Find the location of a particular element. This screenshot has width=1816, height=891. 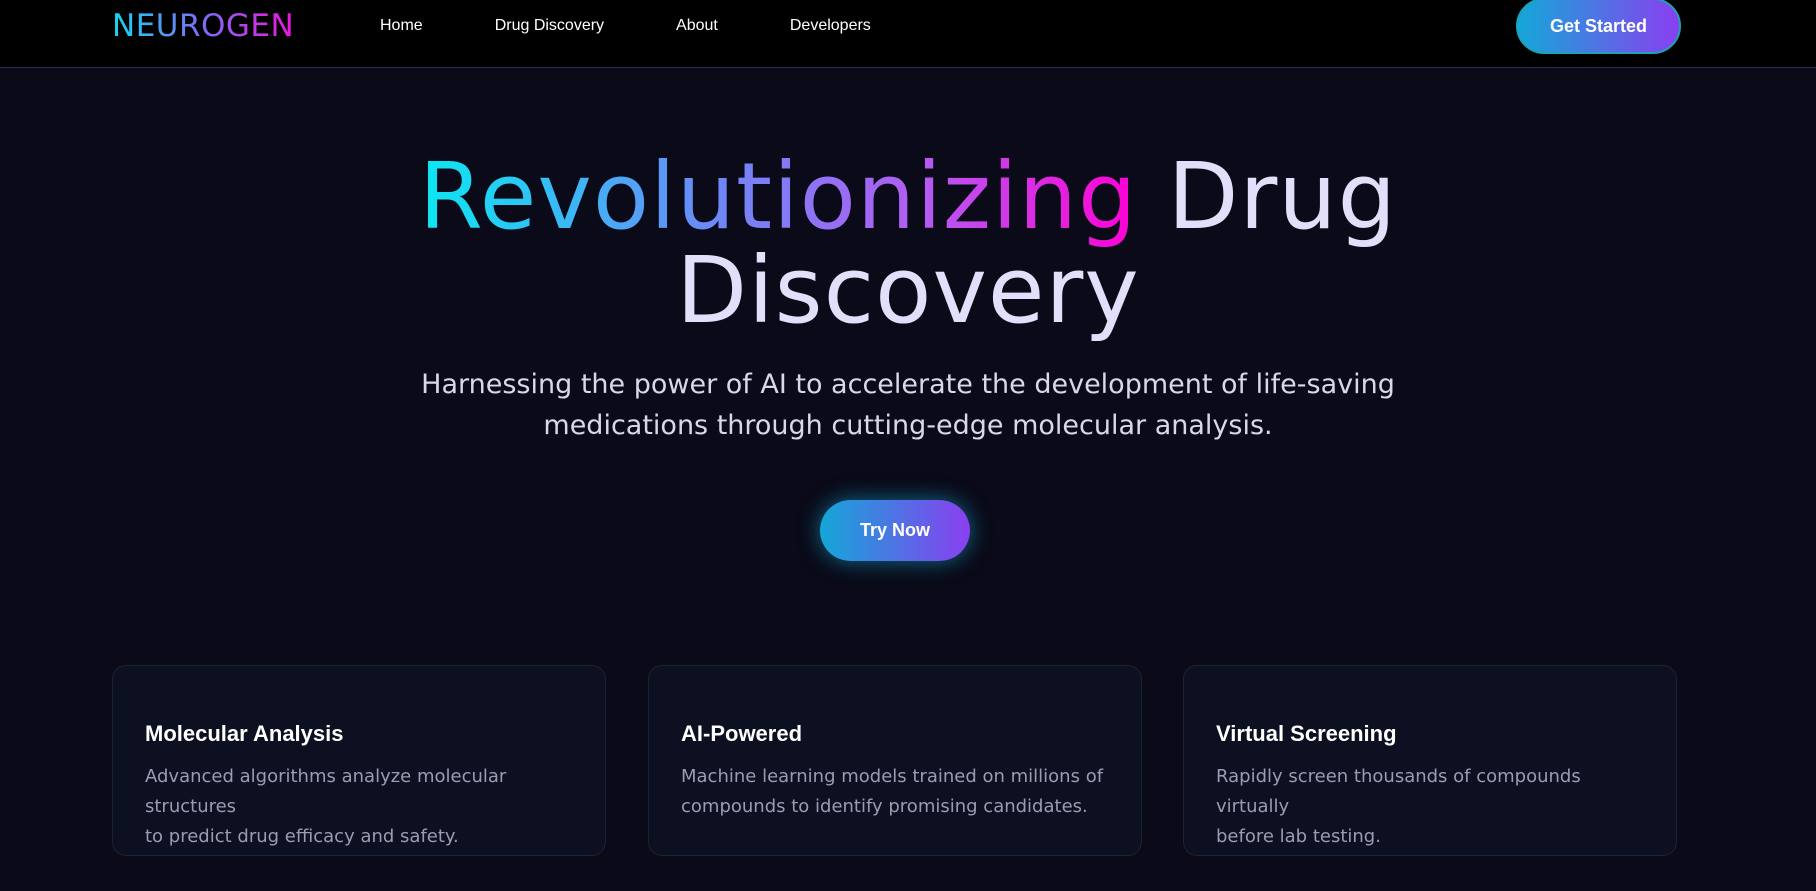

try-now-button: Try Now is located at coordinates (895, 530).